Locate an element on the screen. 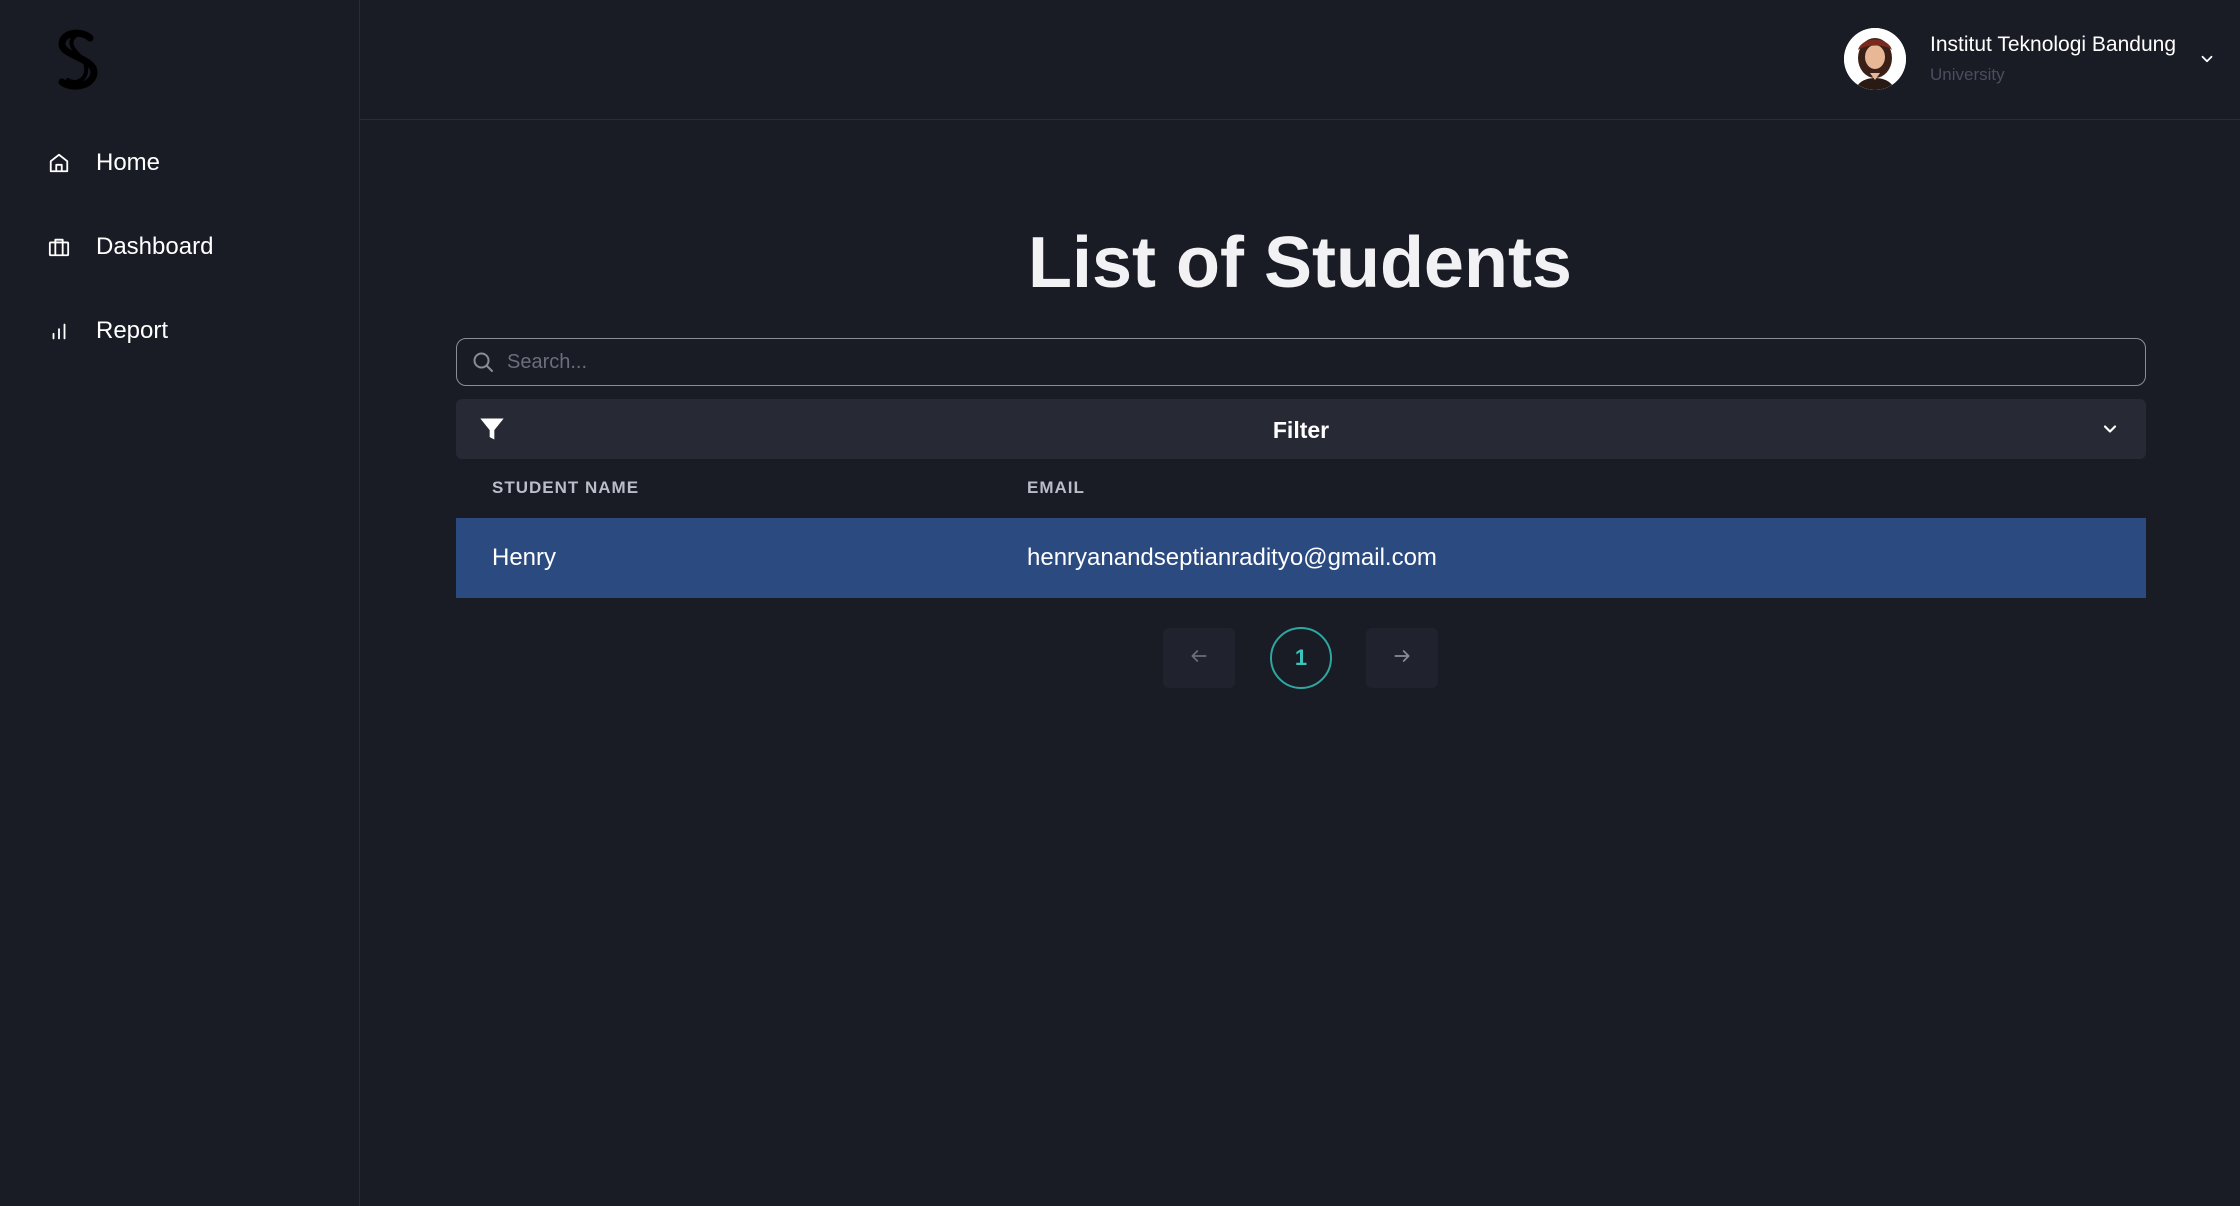  table-row: Henry henryanandseptianradityo@gmail.com is located at coordinates (1301, 558).